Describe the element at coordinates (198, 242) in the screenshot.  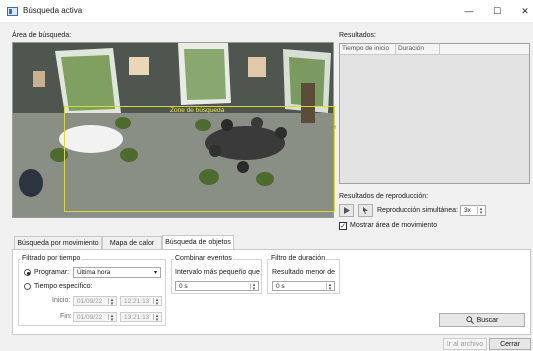
I see `tab-object-search: Búsqueda de objetos` at that location.